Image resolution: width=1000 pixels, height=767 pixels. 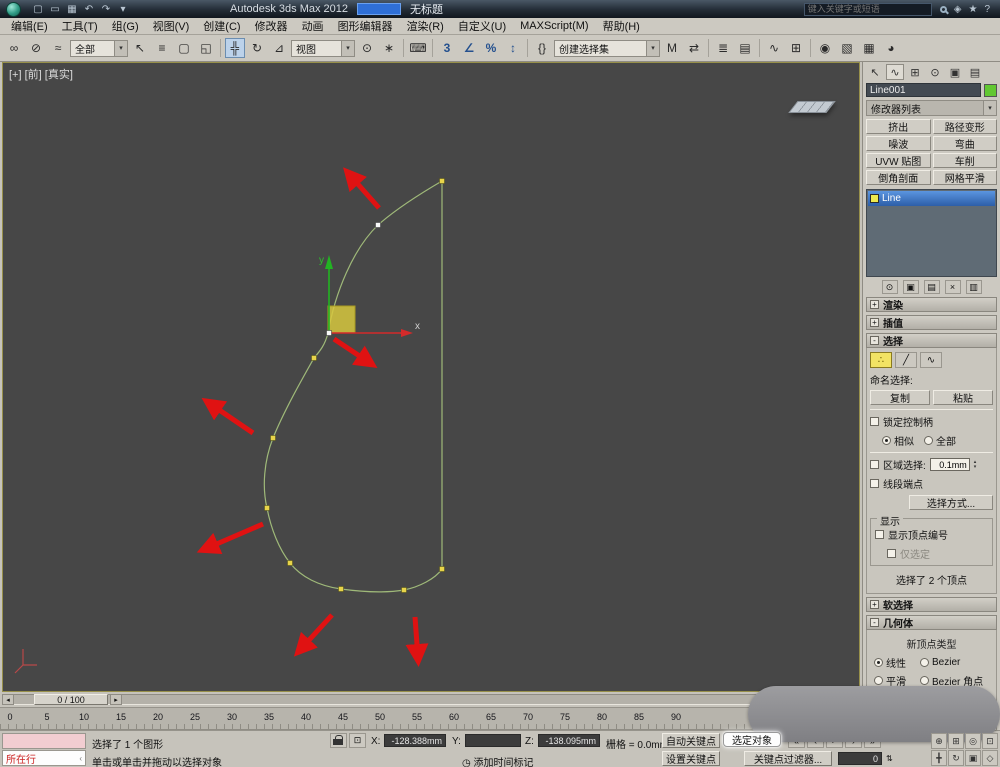 I want to click on y-coord-field, so click(x=493, y=740).